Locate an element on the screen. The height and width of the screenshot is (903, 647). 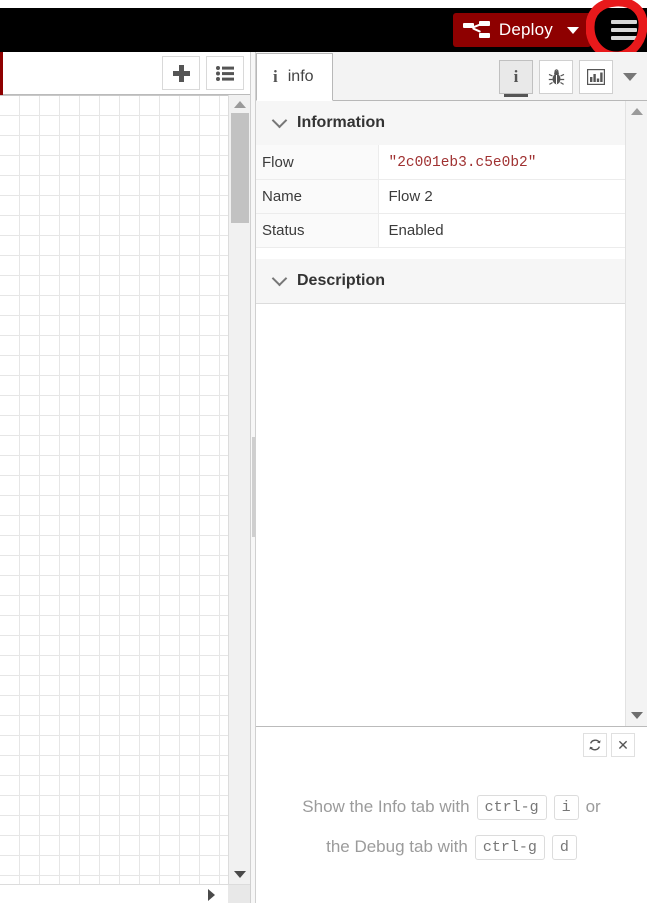
tip-text: Show the Info tab with is located at coordinates (386, 806).